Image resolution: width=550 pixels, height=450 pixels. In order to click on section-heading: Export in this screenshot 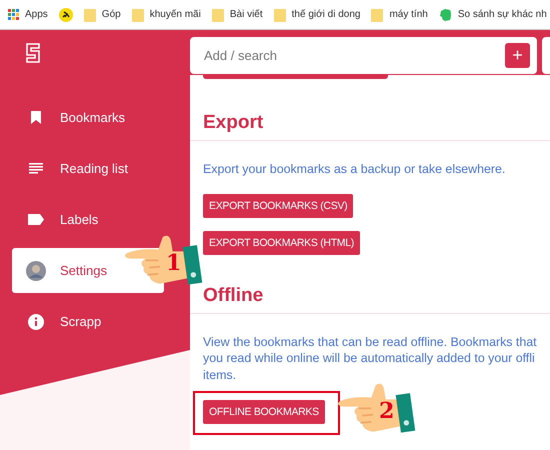, I will do `click(233, 123)`.